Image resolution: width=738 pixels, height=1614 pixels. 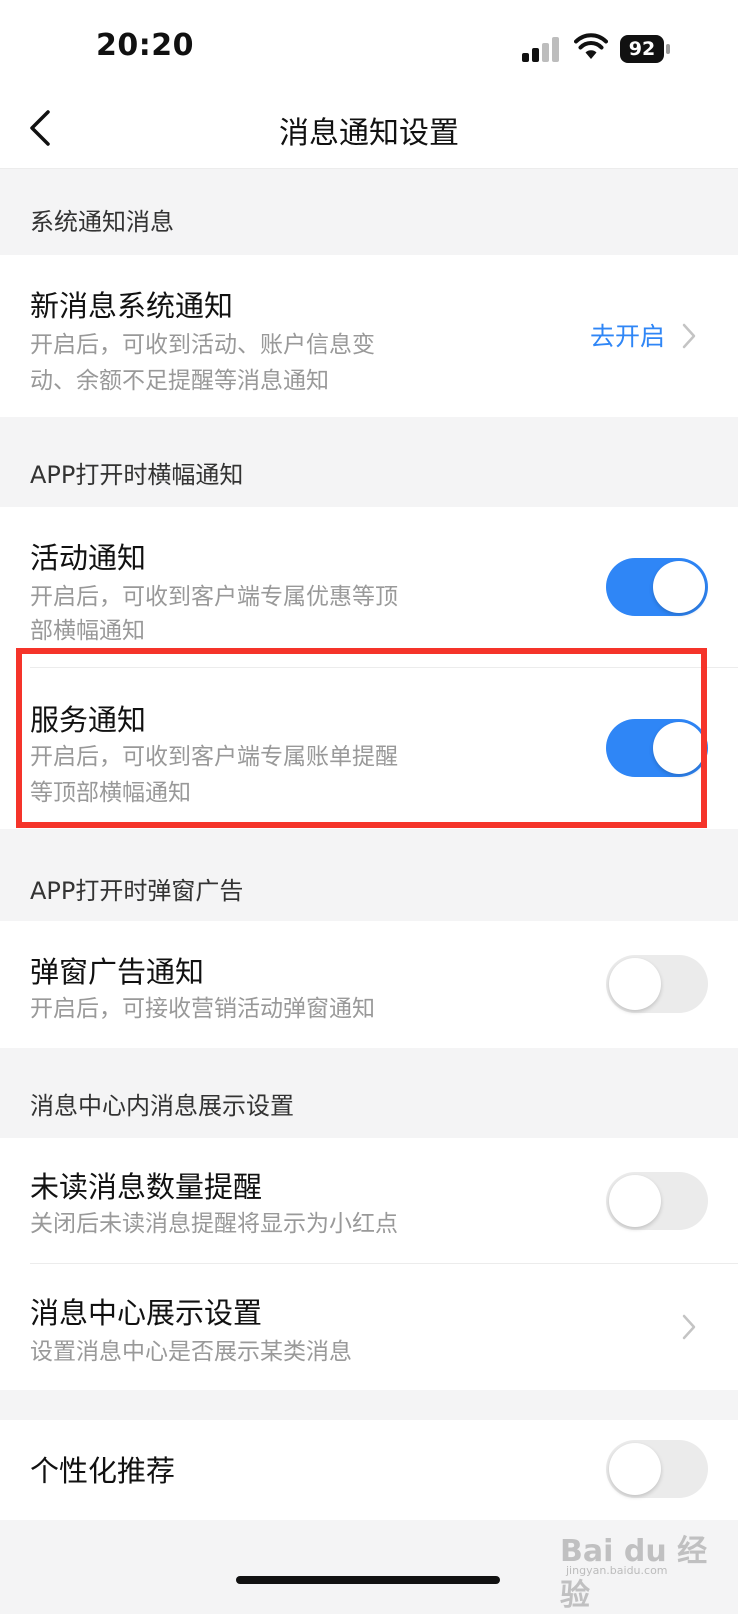 I want to click on section-header-label: APP打开时横幅通知, so click(x=137, y=475).